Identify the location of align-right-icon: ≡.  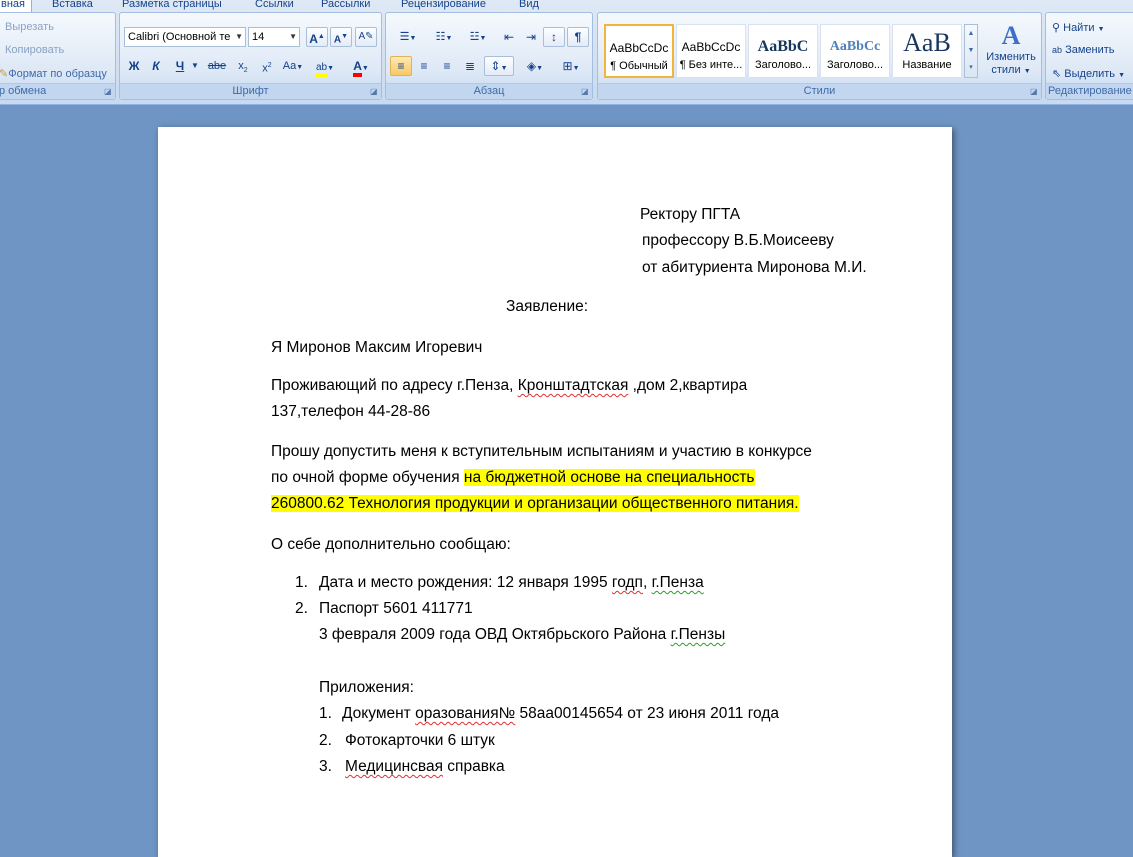
(447, 66).